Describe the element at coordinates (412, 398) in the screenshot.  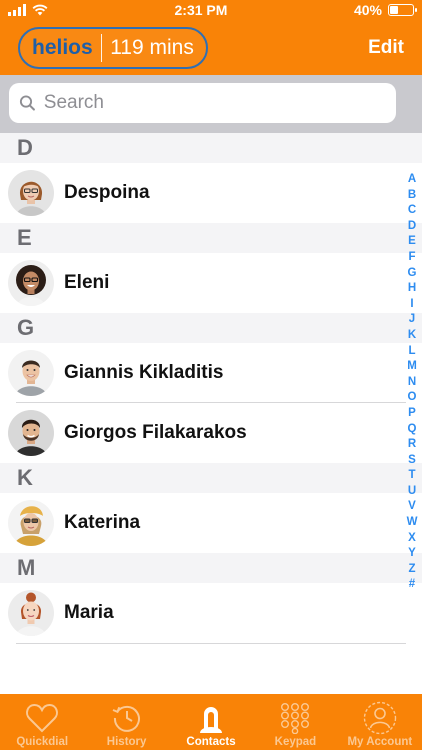
I see `index-letter: O` at that location.